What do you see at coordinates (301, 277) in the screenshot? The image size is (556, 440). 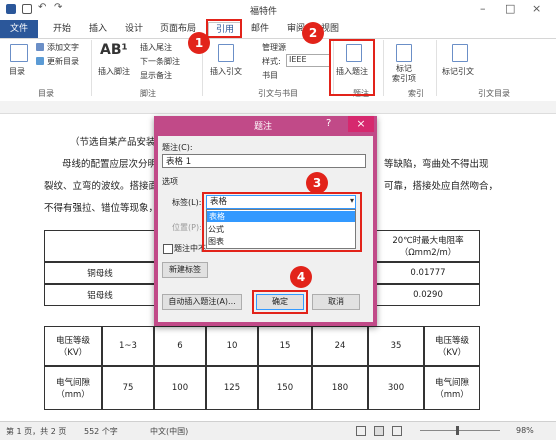 I see `step-badge-4: 4` at bounding box center [301, 277].